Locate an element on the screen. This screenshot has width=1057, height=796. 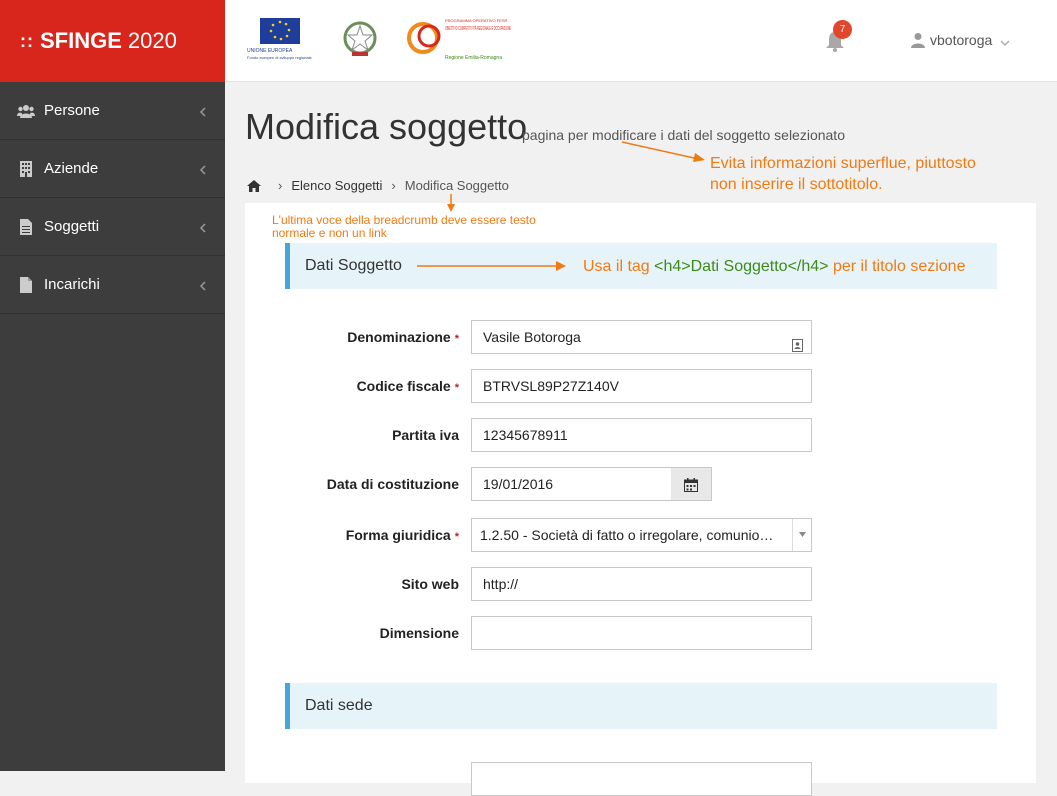
field-label: Forma giuridica * is located at coordinates (402, 535).